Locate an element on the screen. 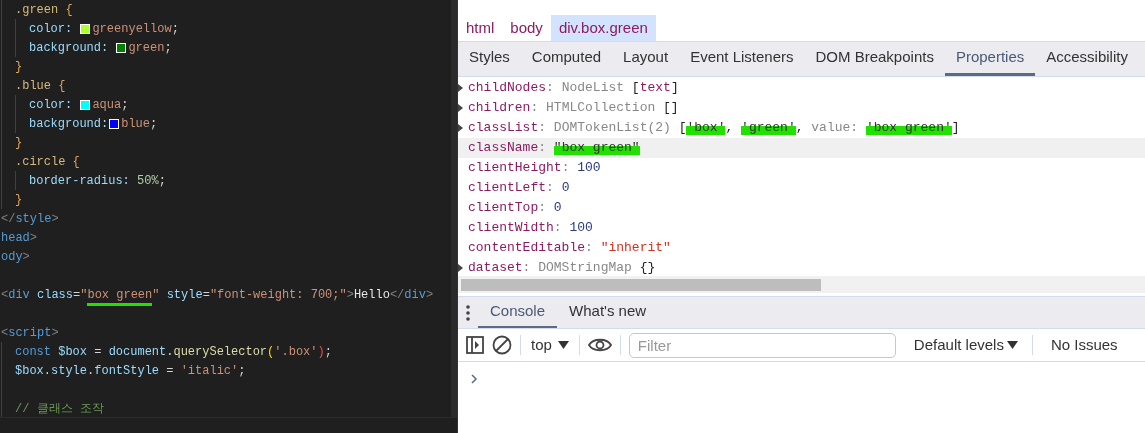 This screenshot has height=433, width=1145. drawer-tab: Console is located at coordinates (518, 312).